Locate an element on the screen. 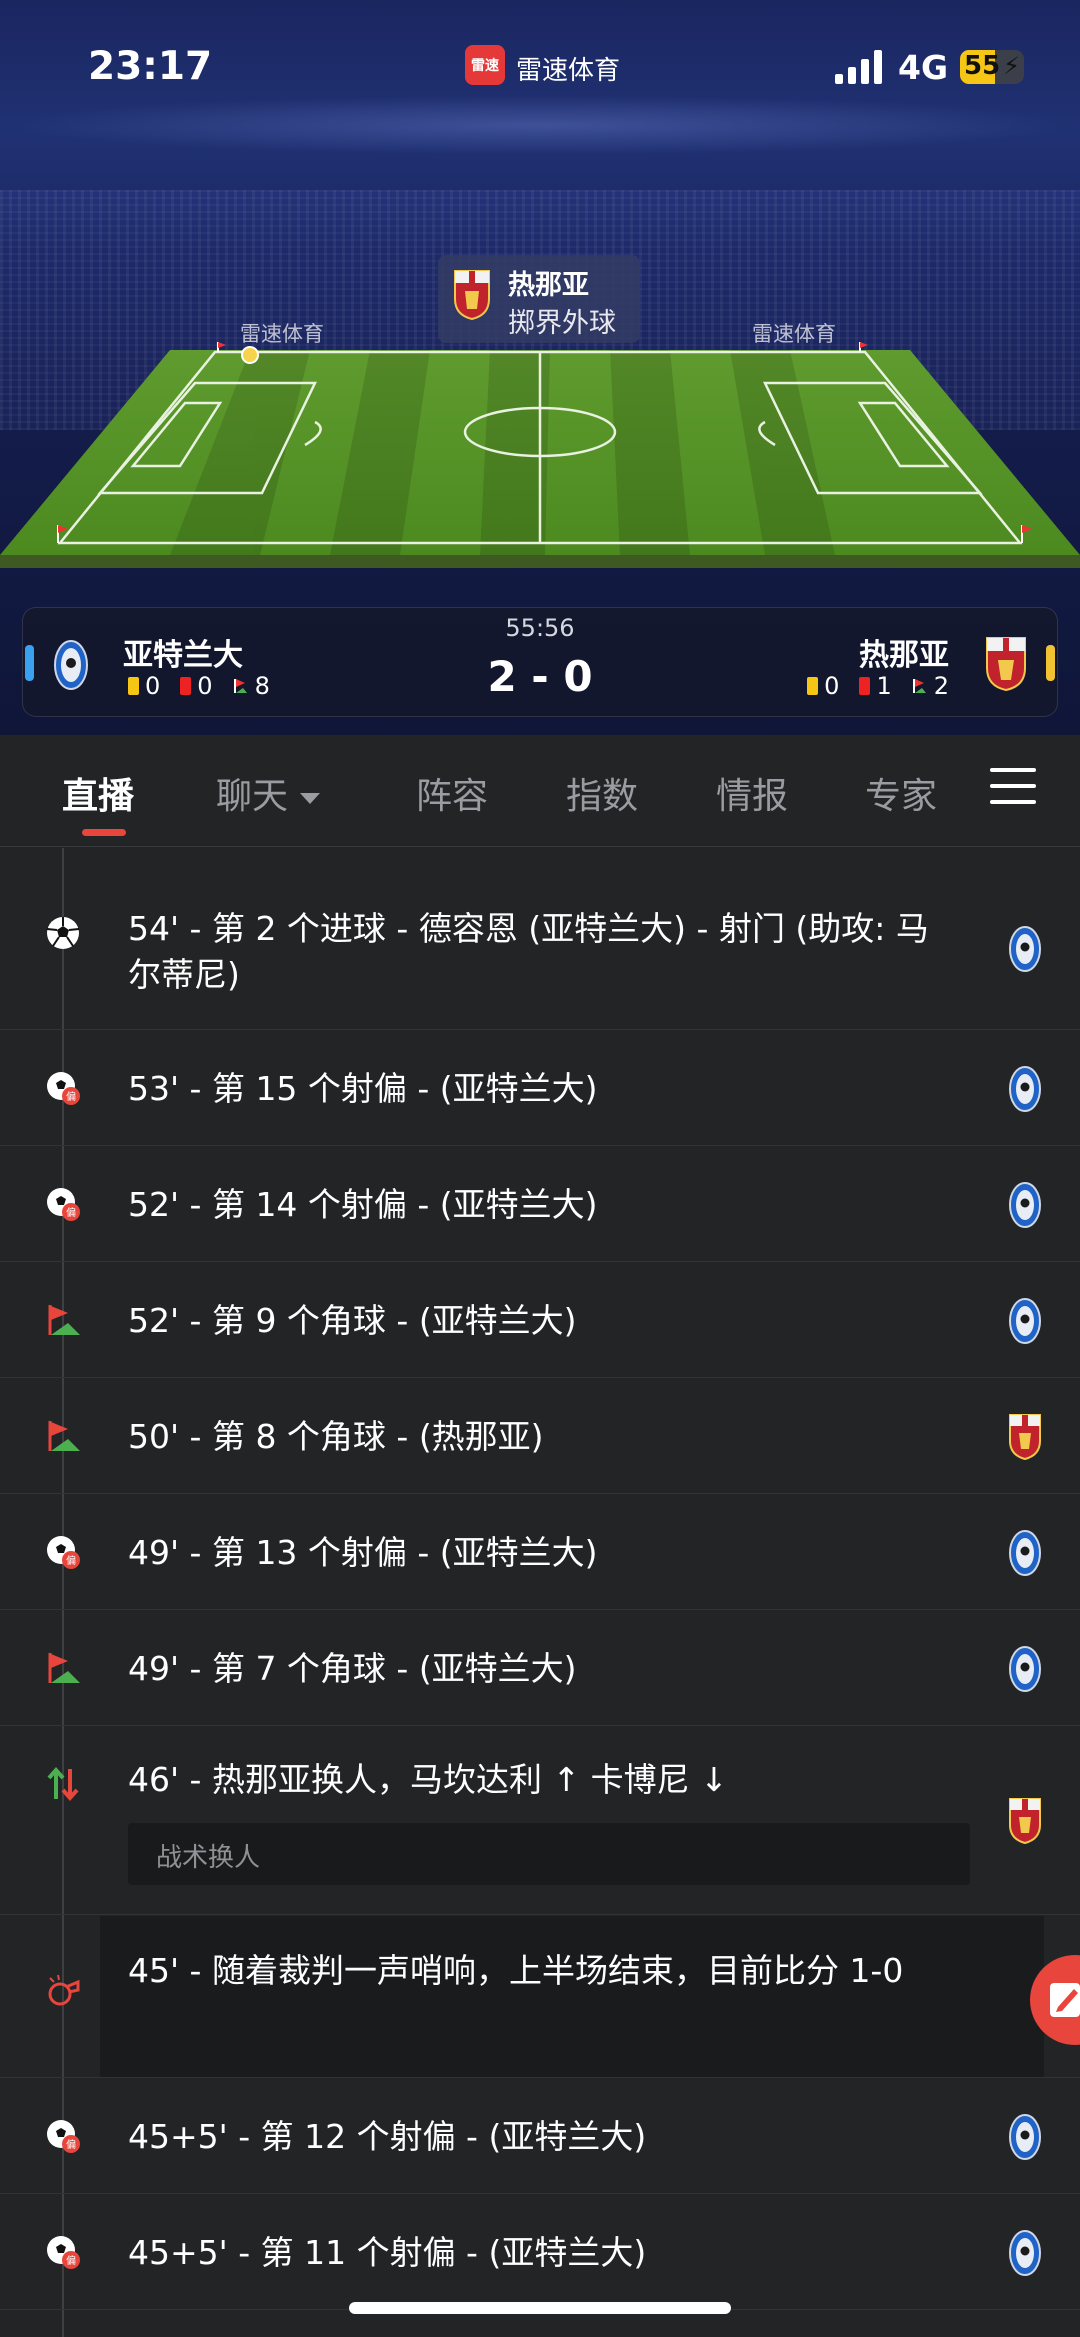 The image size is (1080, 2337). away-corner-count: 2 is located at coordinates (941, 686).